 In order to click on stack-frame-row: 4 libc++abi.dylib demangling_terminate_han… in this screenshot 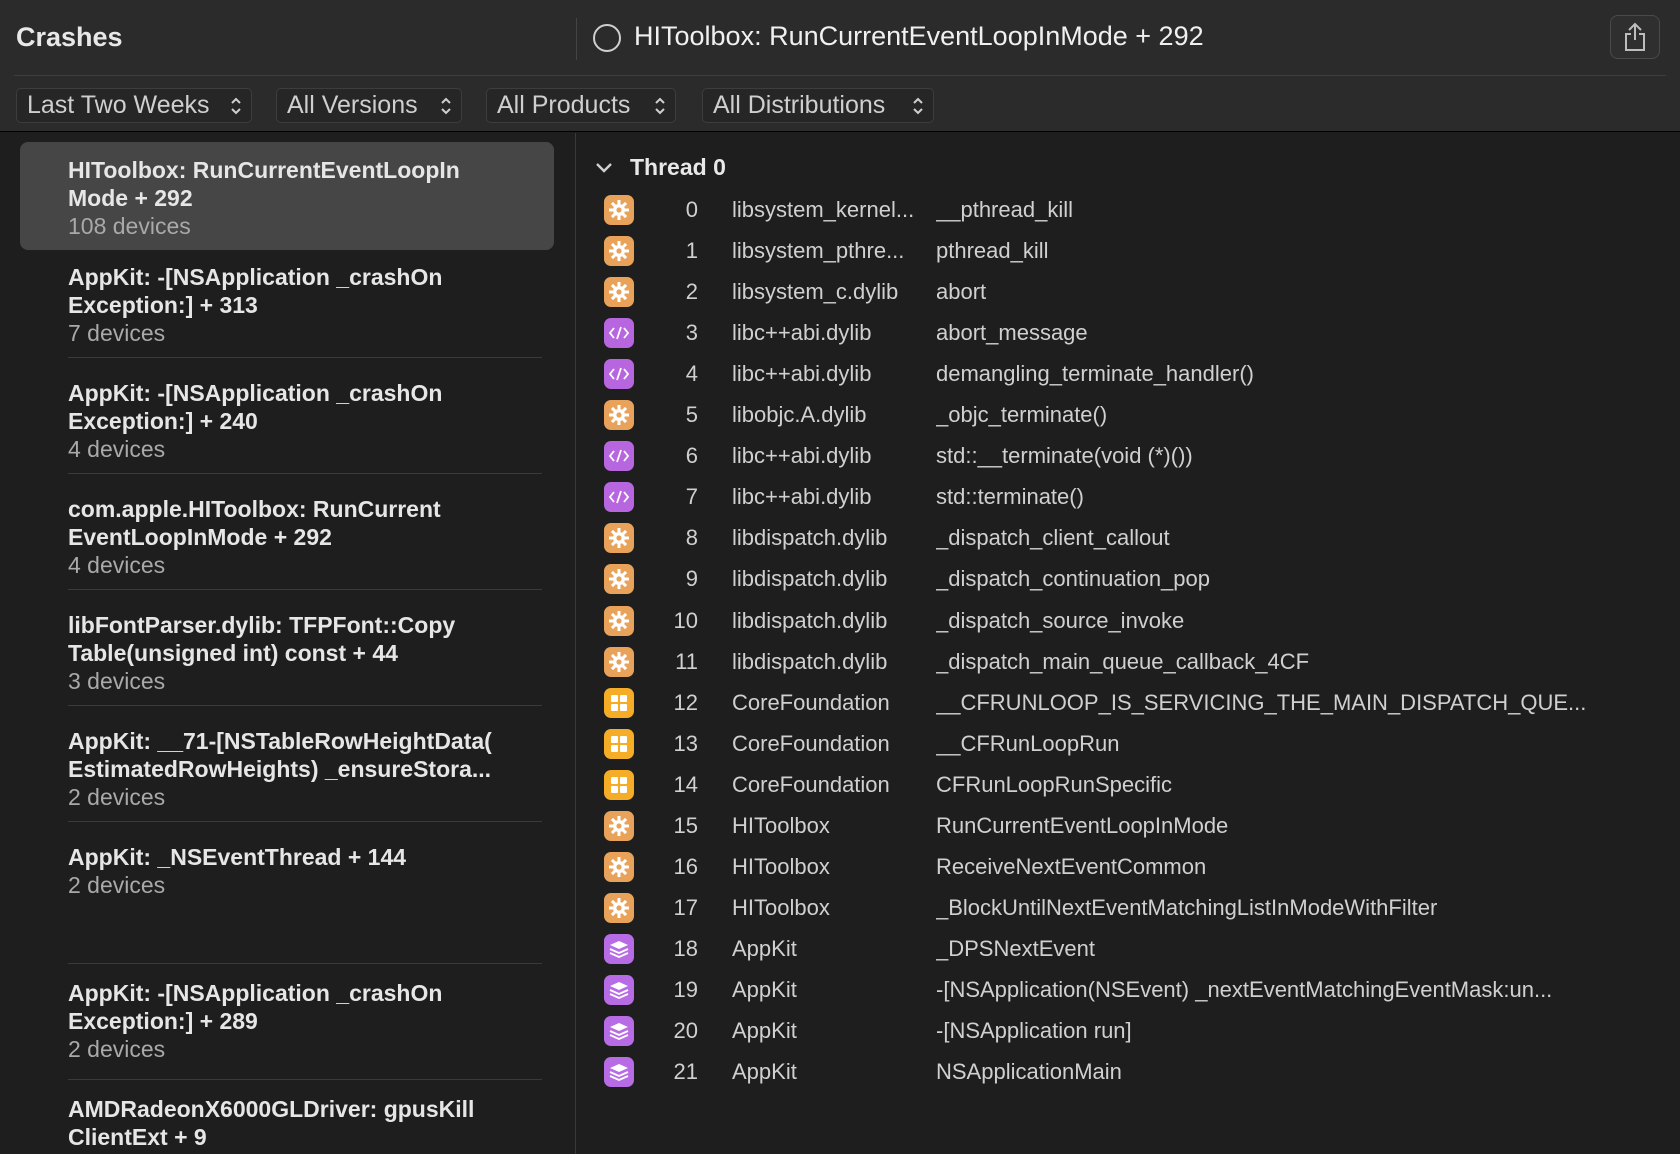, I will do `click(1134, 378)`.